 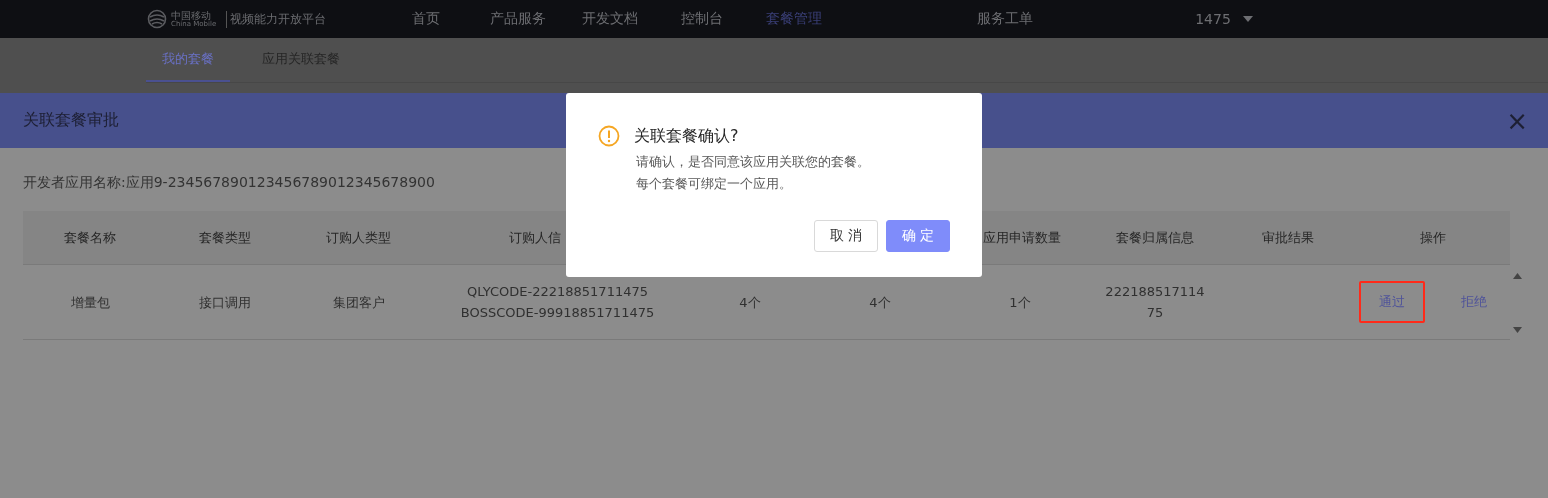 I want to click on app-name: 开发者应用名称:应用9-234567890123456789012345678900, so click(x=229, y=183).